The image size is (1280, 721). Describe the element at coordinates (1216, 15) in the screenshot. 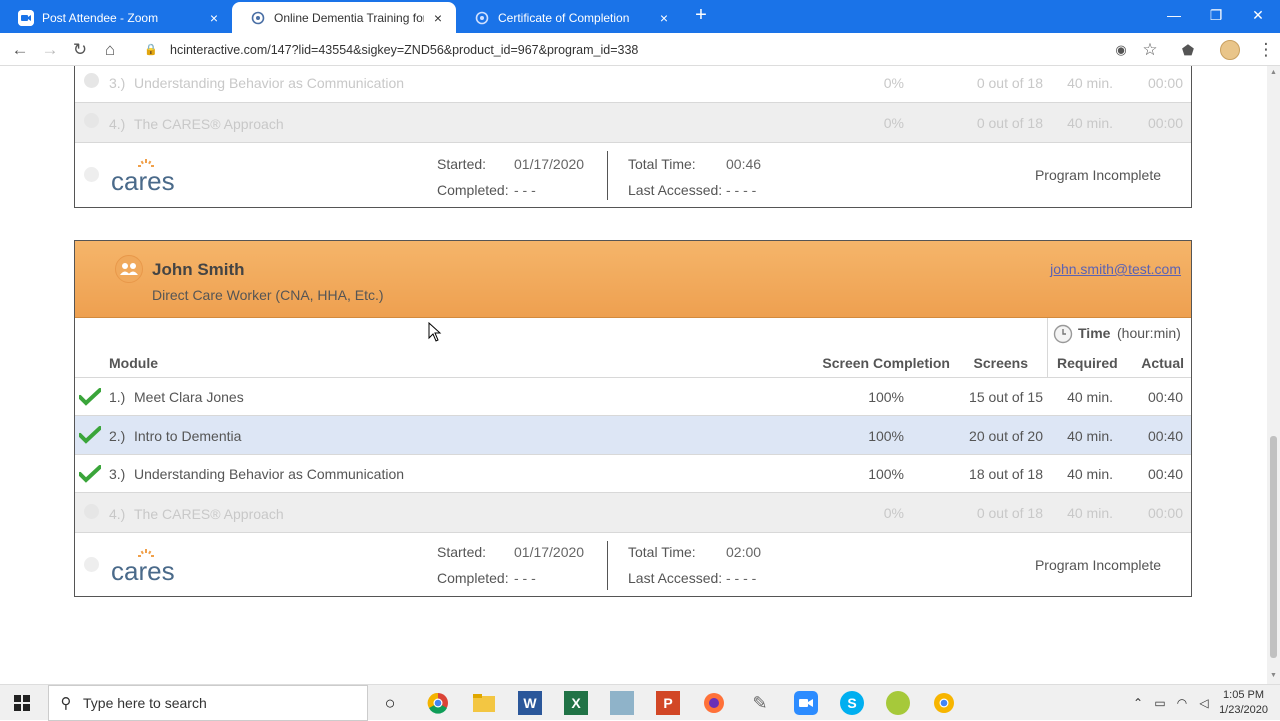

I see `maximize-button: ❐` at that location.